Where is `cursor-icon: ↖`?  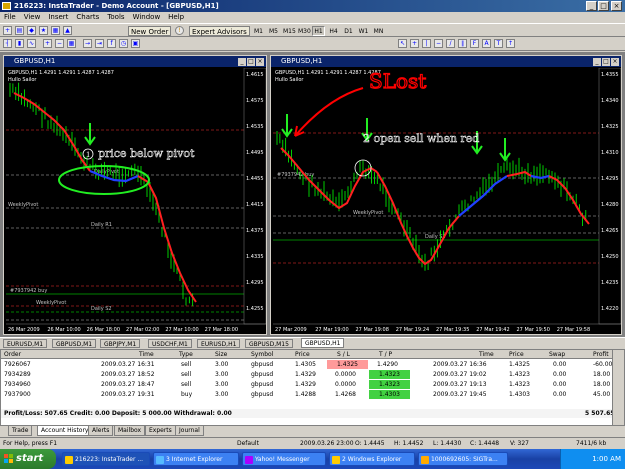 cursor-icon: ↖ is located at coordinates (402, 43).